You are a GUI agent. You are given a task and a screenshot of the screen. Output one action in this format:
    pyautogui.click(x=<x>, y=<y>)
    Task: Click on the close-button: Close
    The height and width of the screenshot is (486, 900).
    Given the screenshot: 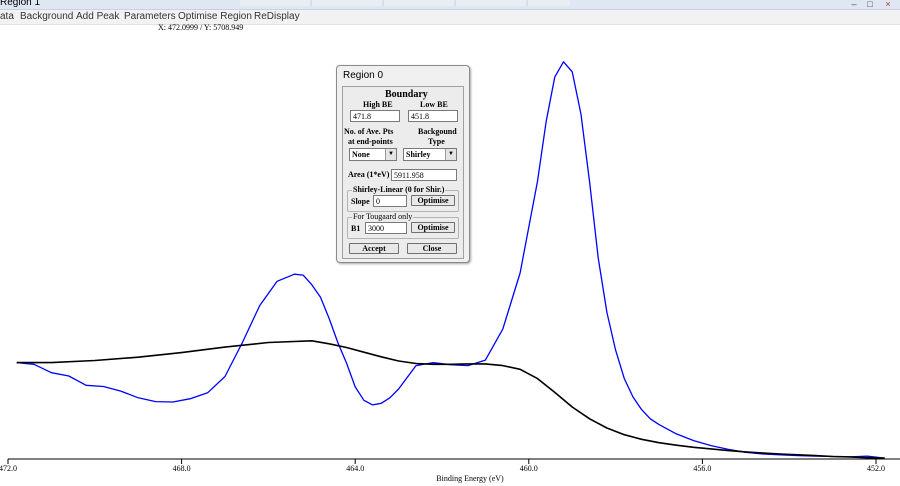 What is the action you would take?
    pyautogui.click(x=432, y=248)
    